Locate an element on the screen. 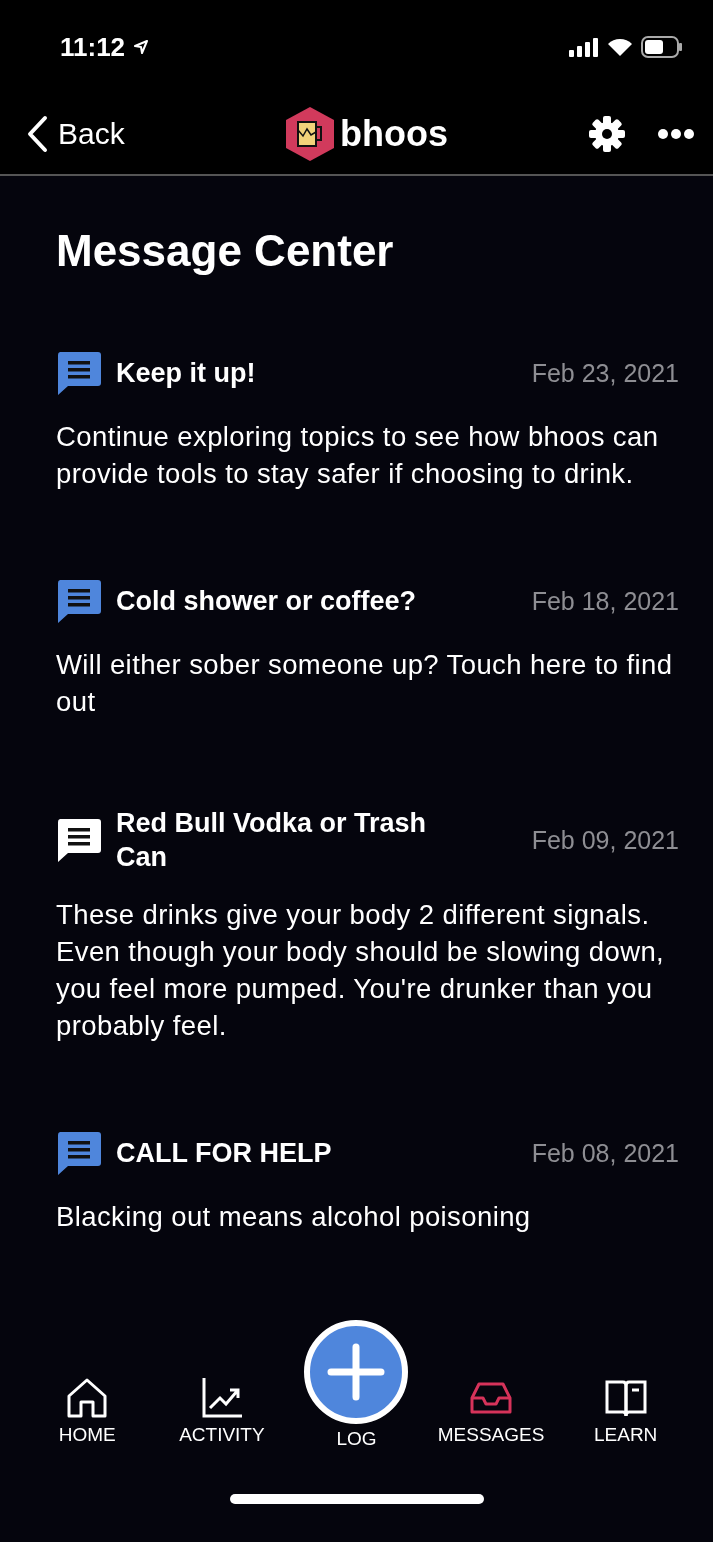  status-time: 11:12 is located at coordinates (93, 47).